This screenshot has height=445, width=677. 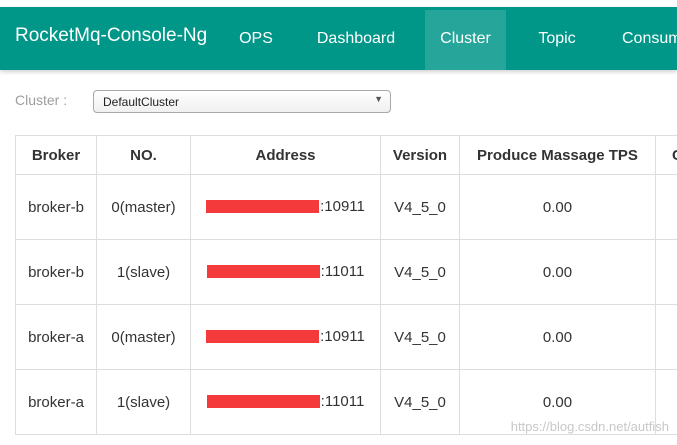 What do you see at coordinates (41, 100) in the screenshot?
I see `cluster-filter-label: Cluster :` at bounding box center [41, 100].